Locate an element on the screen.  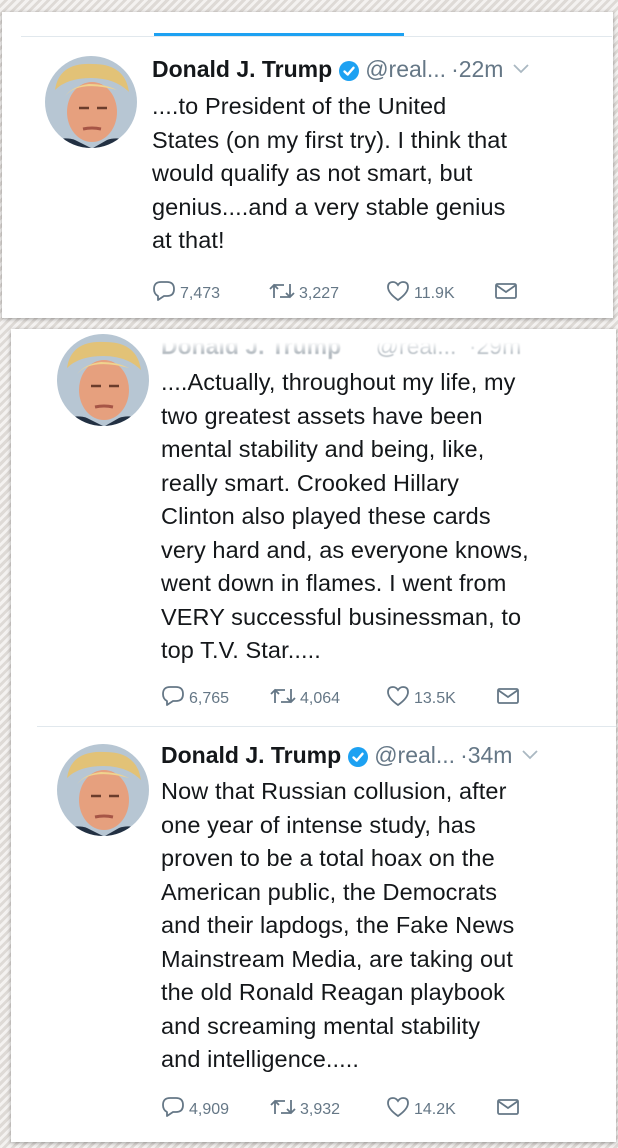
like-button: 14.2K is located at coordinates (441, 1109).